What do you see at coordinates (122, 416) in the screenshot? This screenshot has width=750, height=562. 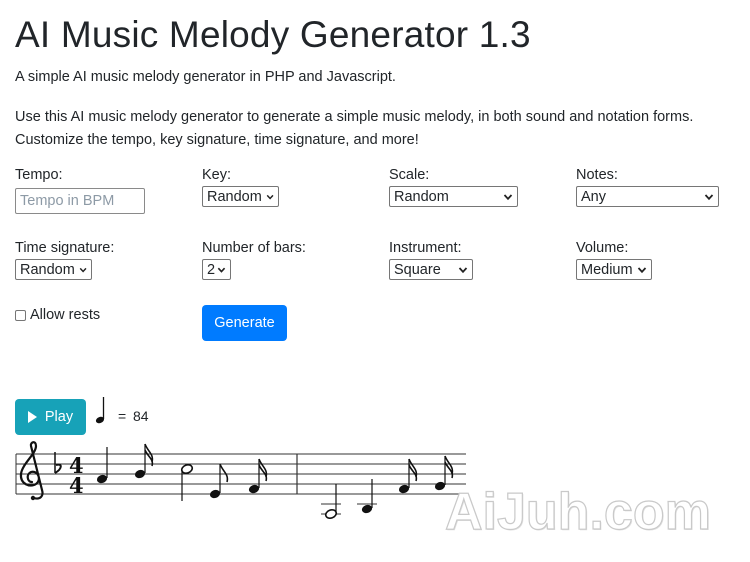 I see `tempo-equals: =` at bounding box center [122, 416].